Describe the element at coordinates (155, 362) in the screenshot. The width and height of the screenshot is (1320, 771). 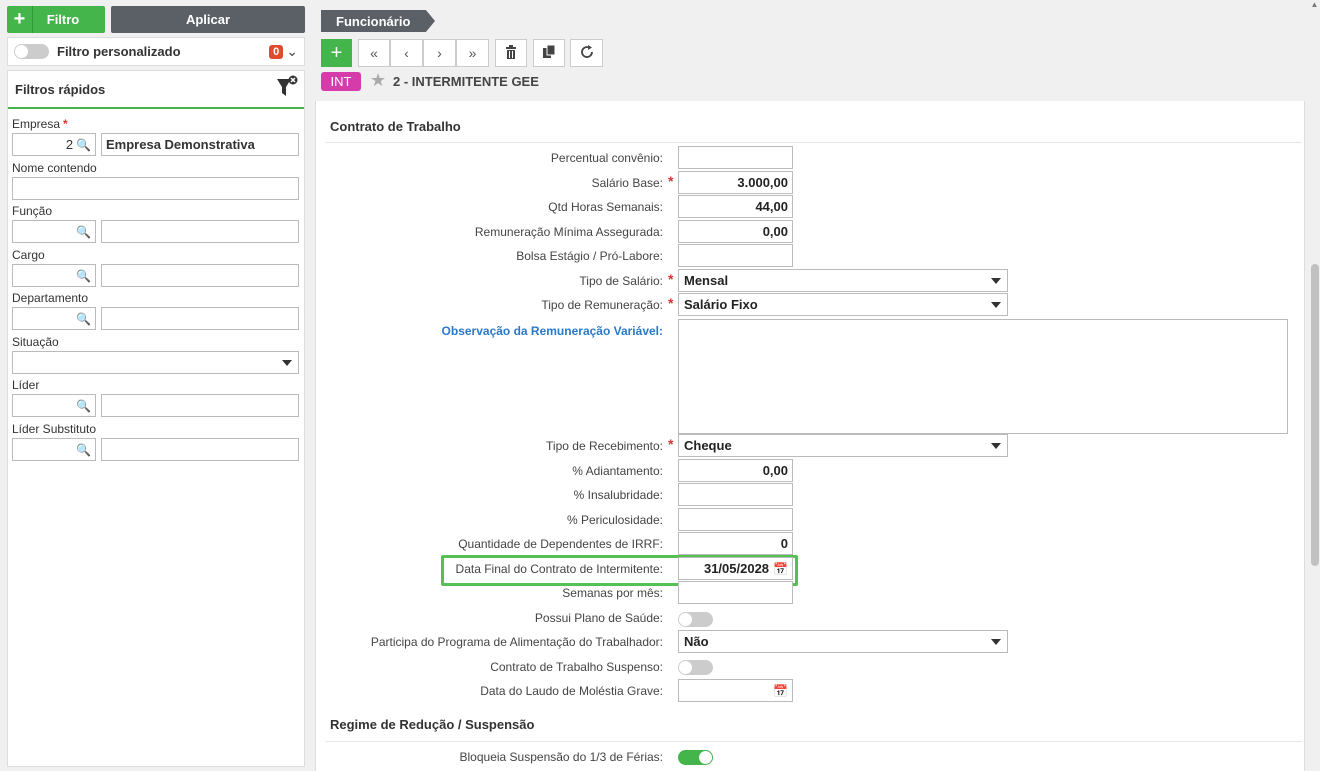
I see `situacao-select` at that location.